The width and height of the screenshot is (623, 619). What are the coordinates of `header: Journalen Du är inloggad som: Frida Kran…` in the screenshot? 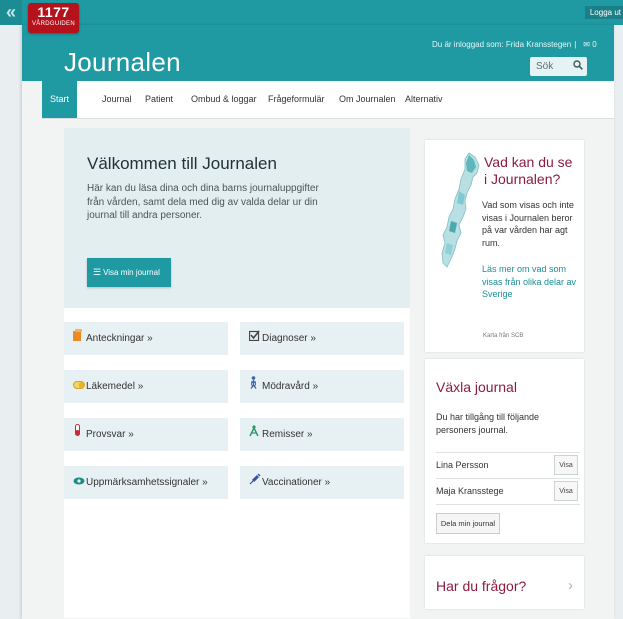 It's located at (318, 53).